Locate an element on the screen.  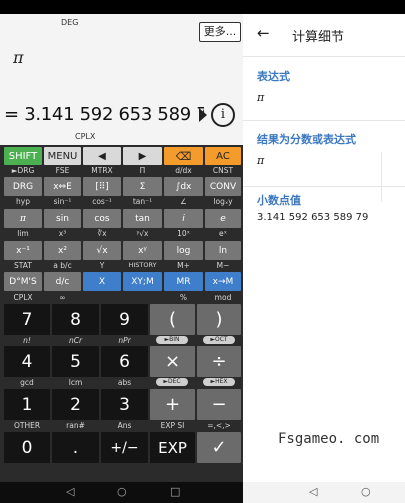
cursor-left-key: ◀ is located at coordinates (102, 156).